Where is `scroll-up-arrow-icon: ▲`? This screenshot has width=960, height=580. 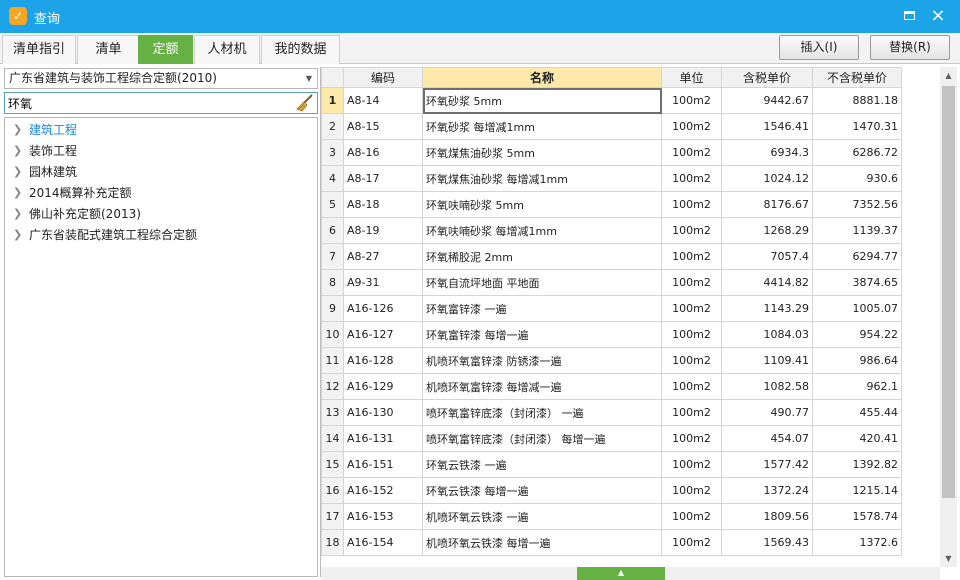
scroll-up-arrow-icon: ▲ is located at coordinates (948, 75).